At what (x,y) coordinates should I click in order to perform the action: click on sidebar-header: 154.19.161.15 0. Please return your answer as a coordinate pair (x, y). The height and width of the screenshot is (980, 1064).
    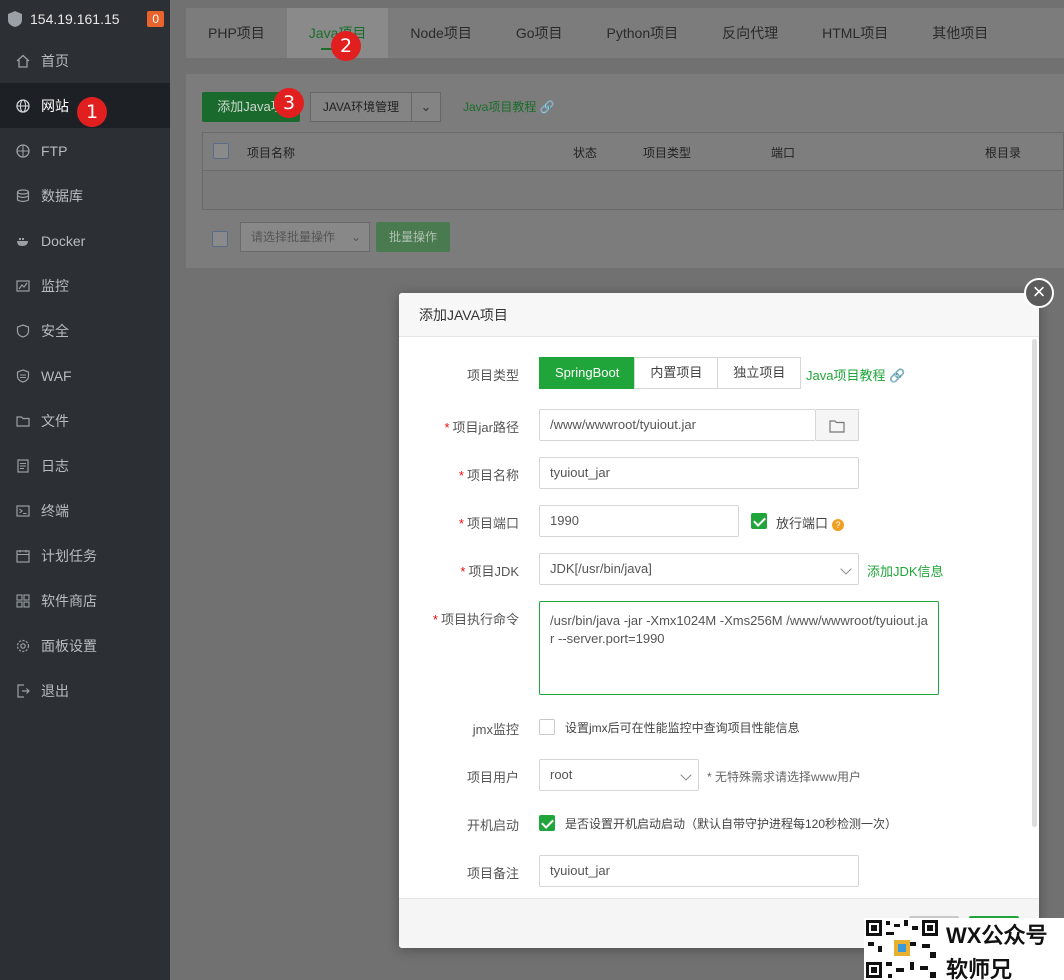
    Looking at the image, I should click on (85, 19).